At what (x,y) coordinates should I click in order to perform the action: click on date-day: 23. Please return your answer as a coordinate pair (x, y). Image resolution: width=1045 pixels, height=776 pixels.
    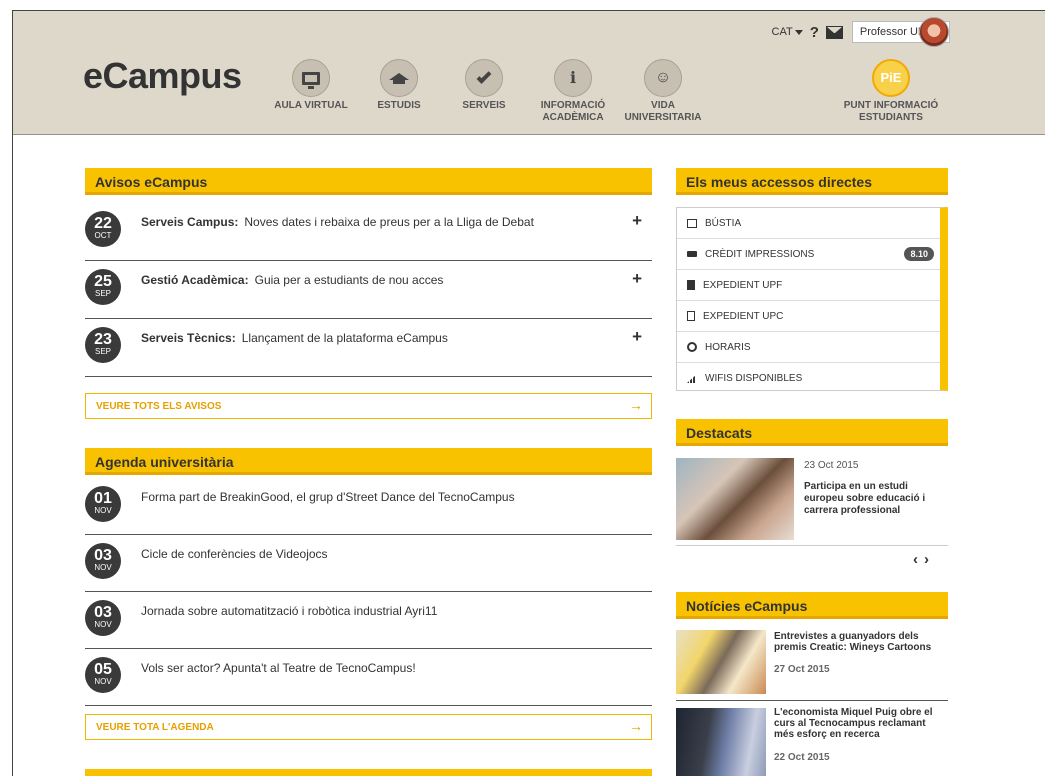
    Looking at the image, I should click on (103, 339).